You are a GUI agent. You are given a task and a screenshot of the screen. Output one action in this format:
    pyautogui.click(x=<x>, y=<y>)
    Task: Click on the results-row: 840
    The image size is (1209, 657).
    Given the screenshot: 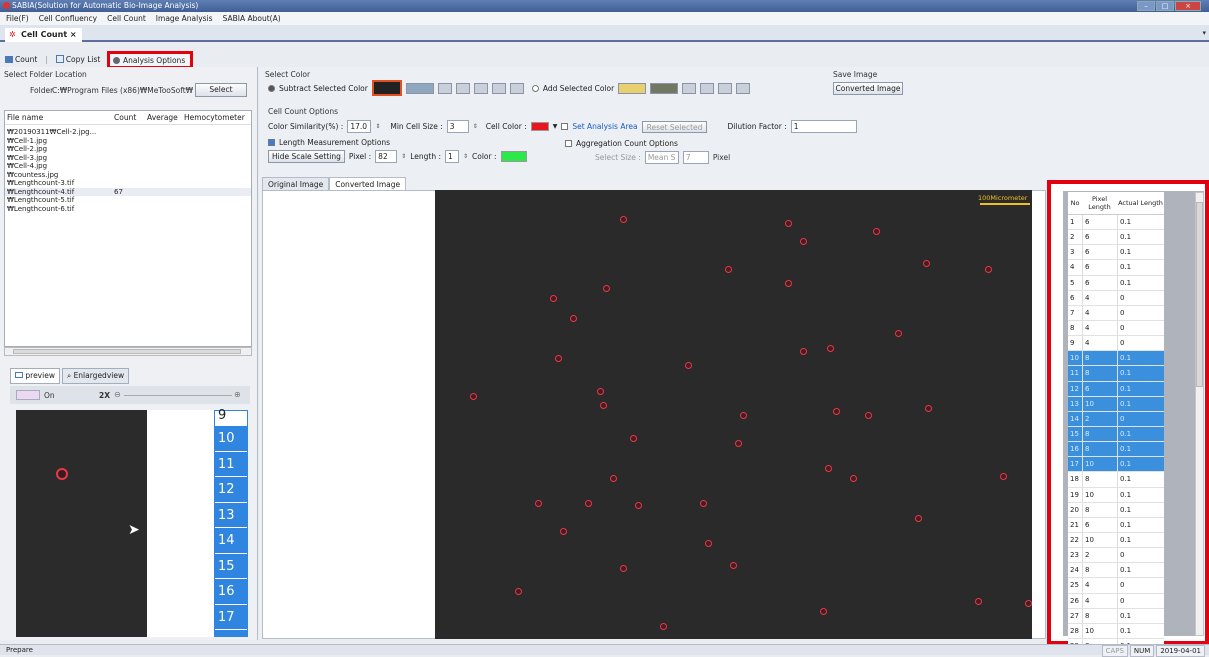 What is the action you would take?
    pyautogui.click(x=1116, y=328)
    